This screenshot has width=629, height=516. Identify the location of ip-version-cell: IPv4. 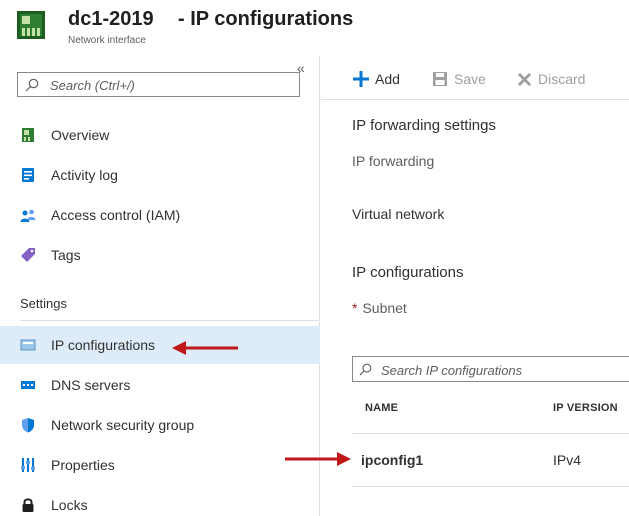
(567, 460).